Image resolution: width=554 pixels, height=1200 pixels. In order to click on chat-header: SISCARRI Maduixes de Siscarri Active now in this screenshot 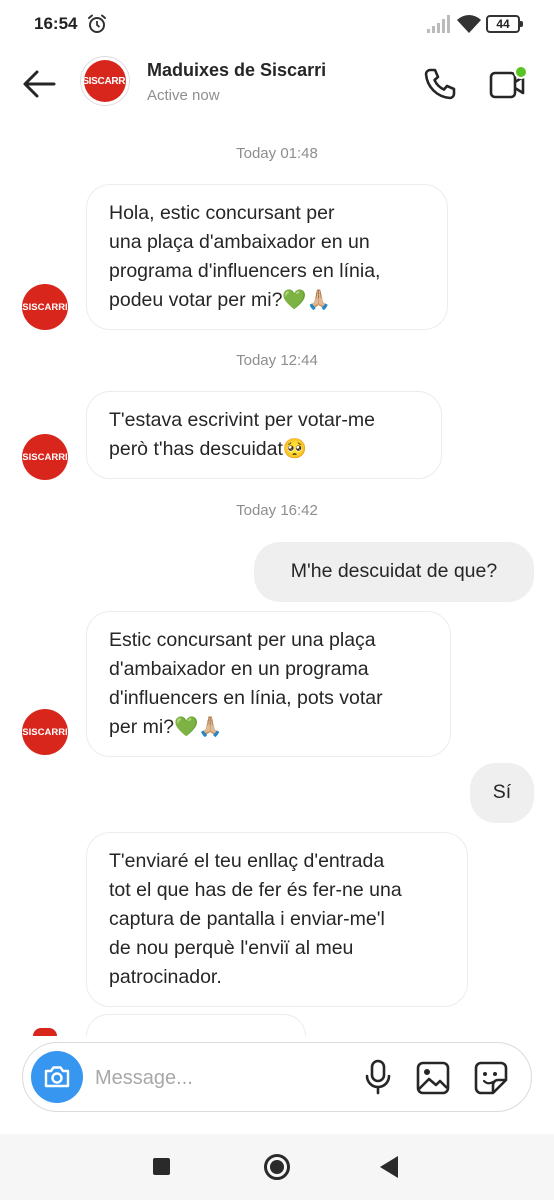, I will do `click(277, 84)`.